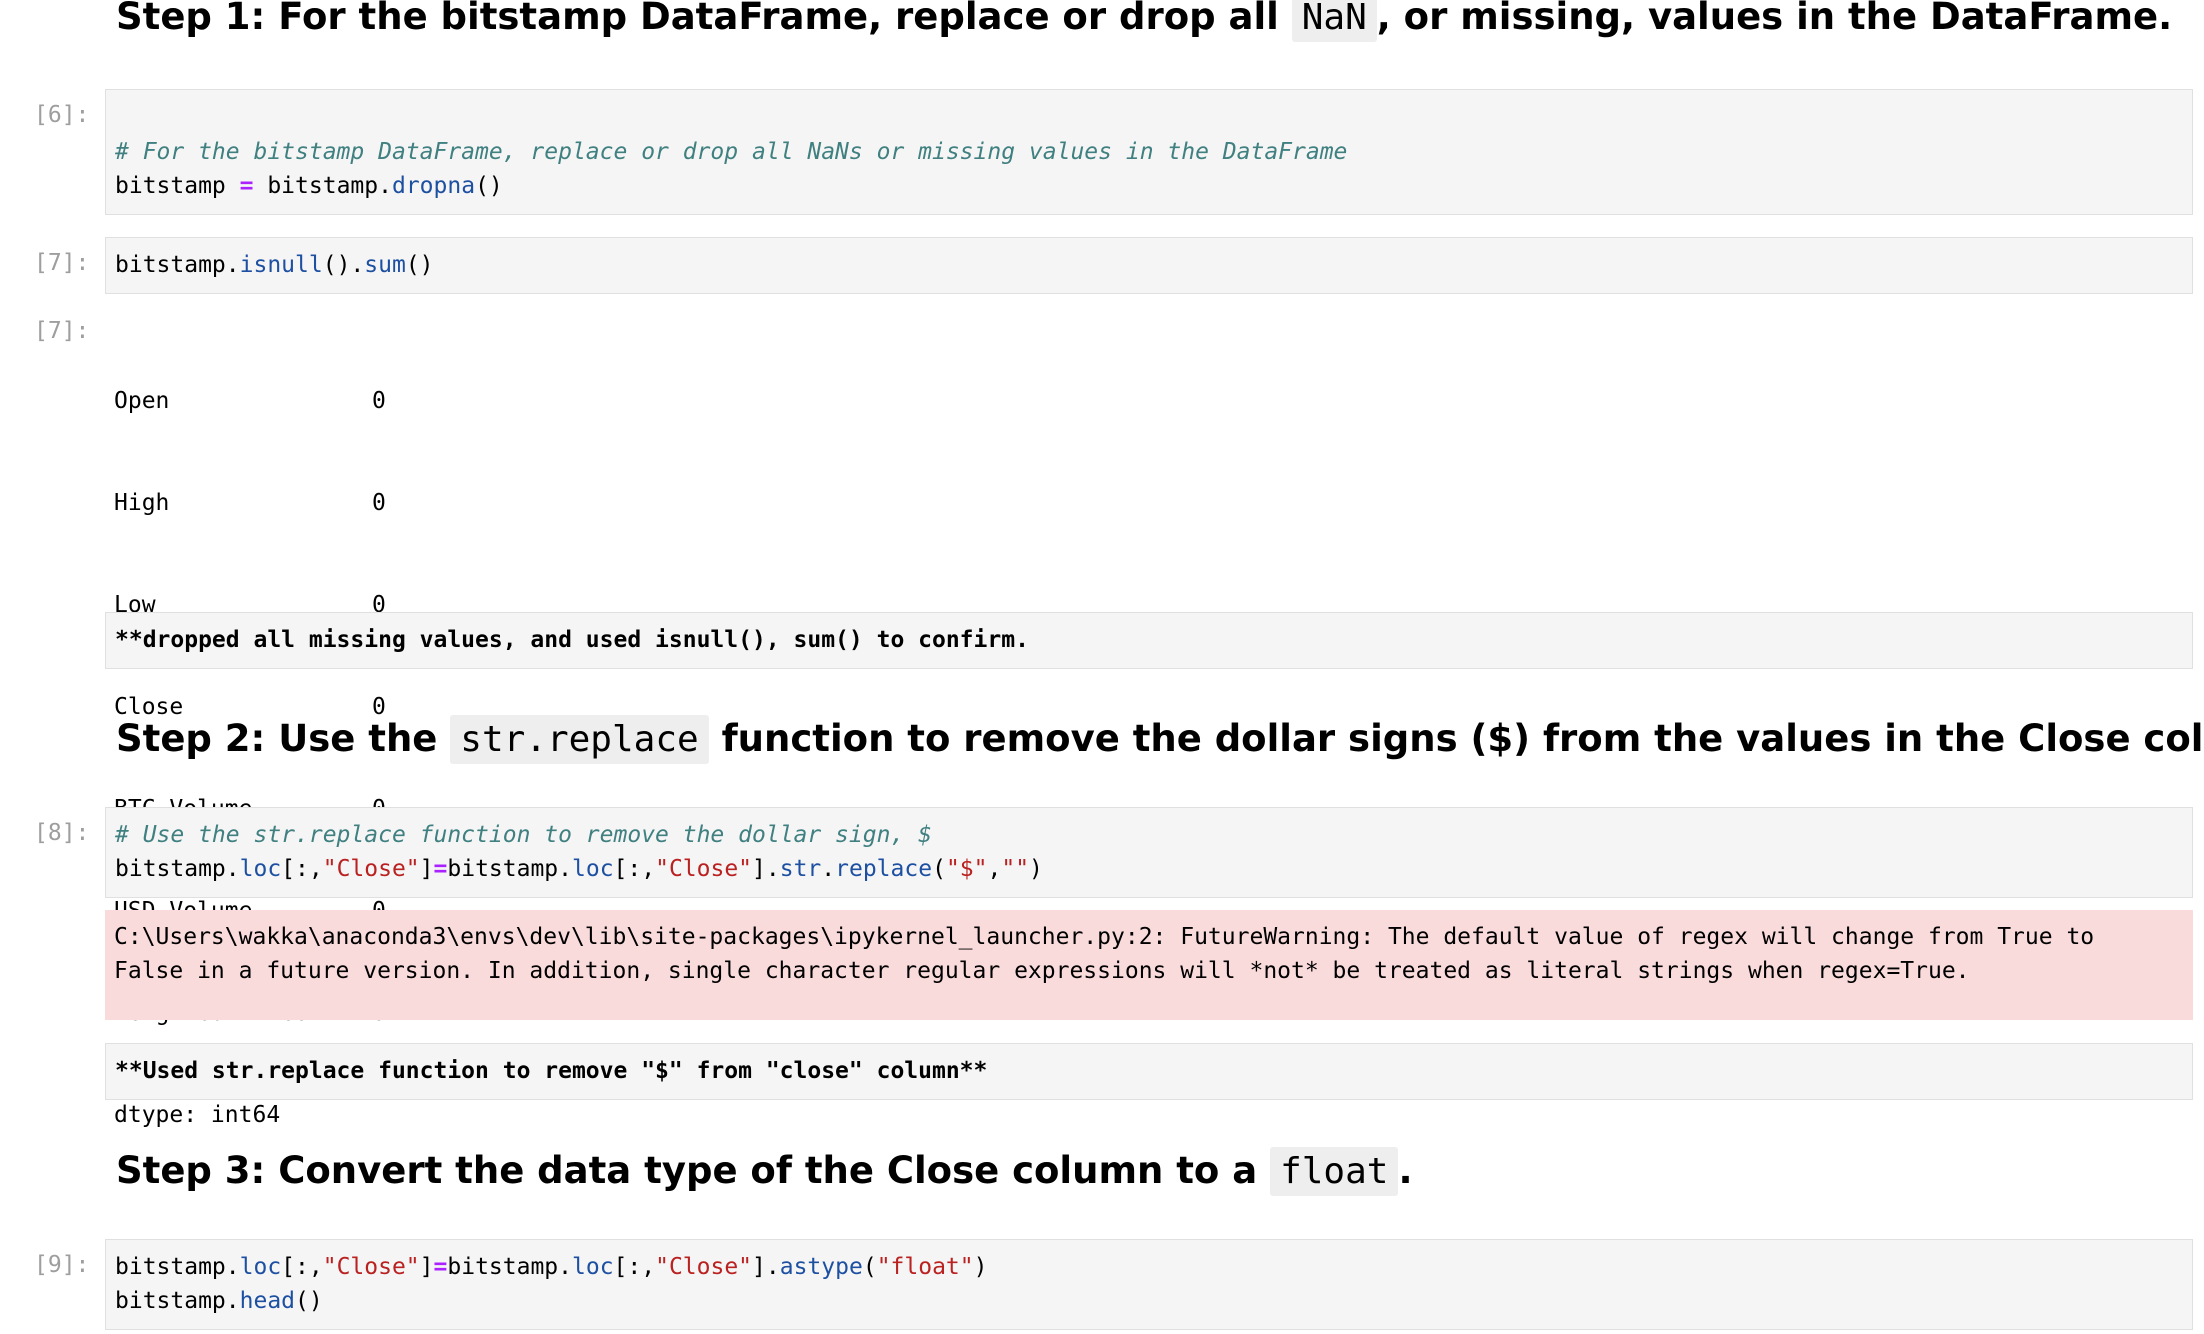 The height and width of the screenshot is (1334, 2204). I want to click on out7-prompt: [7]:, so click(62, 331).